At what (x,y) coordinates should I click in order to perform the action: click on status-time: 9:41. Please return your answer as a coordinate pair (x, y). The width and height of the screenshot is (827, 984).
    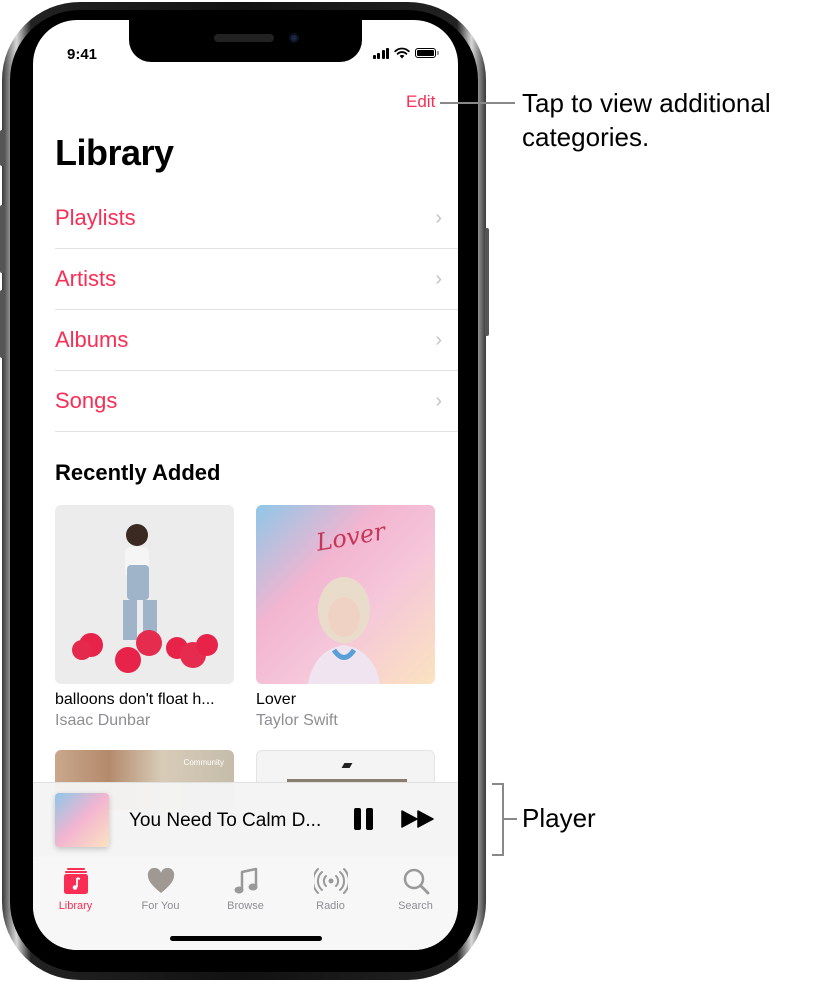
    Looking at the image, I should click on (82, 54).